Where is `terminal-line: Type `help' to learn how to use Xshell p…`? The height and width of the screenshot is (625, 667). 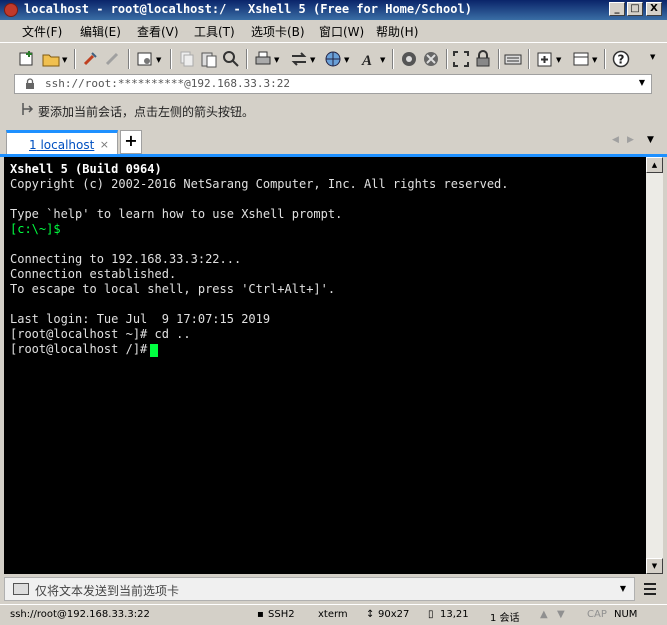 terminal-line: Type `help' to learn how to use Xshell p… is located at coordinates (176, 214).